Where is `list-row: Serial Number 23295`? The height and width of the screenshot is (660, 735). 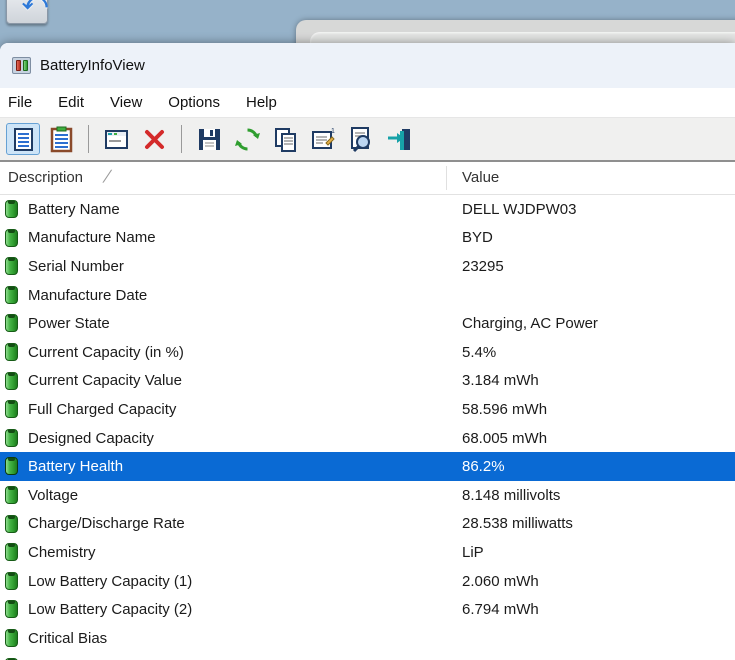 list-row: Serial Number 23295 is located at coordinates (367, 266).